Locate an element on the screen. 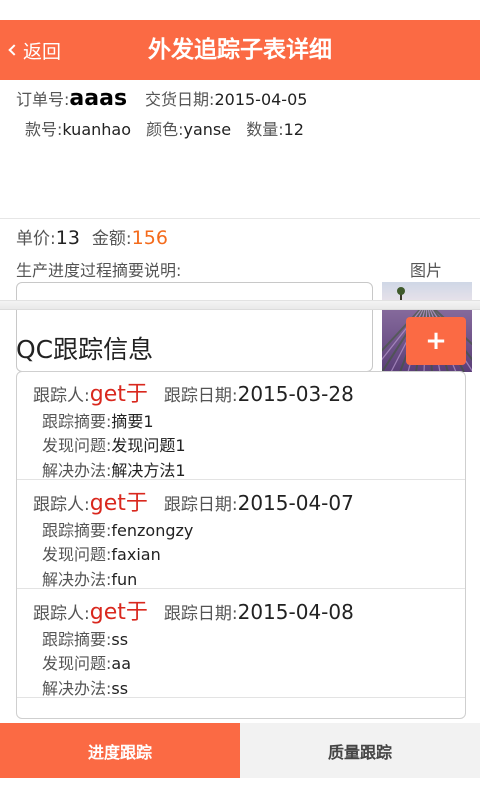 The width and height of the screenshot is (480, 800). bottom-tab-bar: 进度跟踪 质量跟踪 is located at coordinates (240, 750).